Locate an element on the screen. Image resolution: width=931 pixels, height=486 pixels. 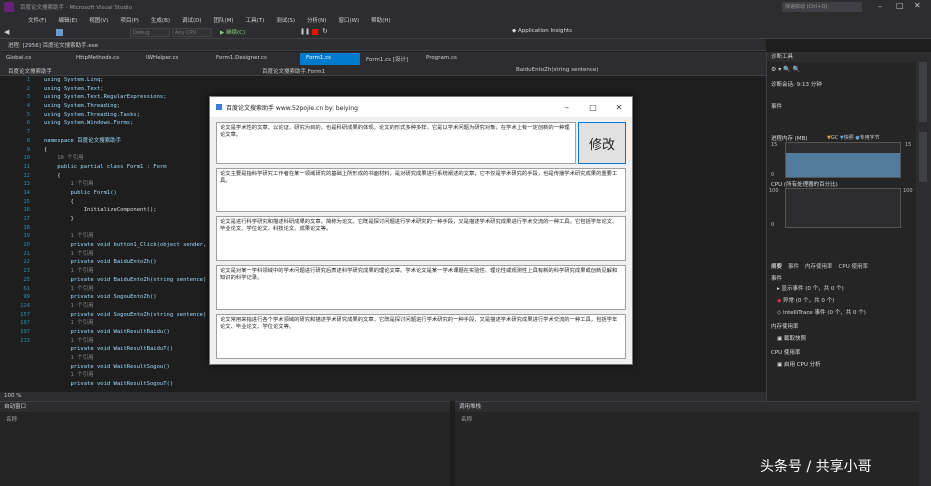
menu-item-9: 分析(N) is located at coordinates (316, 20).